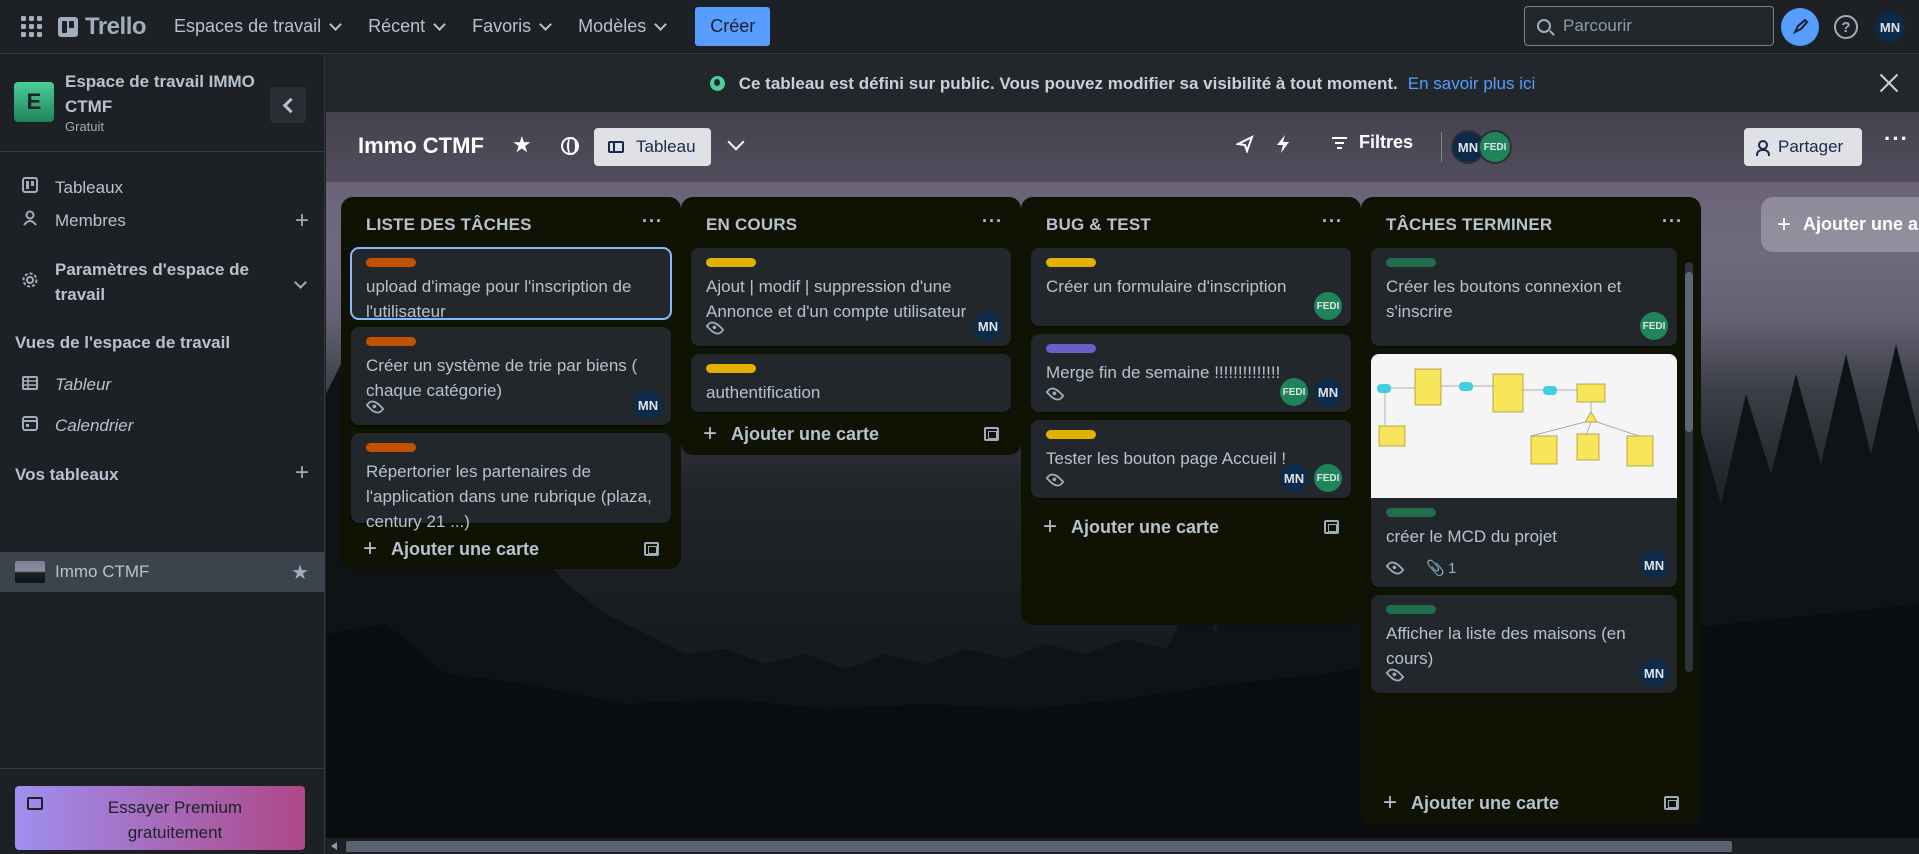 The image size is (1919, 854). Describe the element at coordinates (1803, 147) in the screenshot. I see `share-button: Partager` at that location.